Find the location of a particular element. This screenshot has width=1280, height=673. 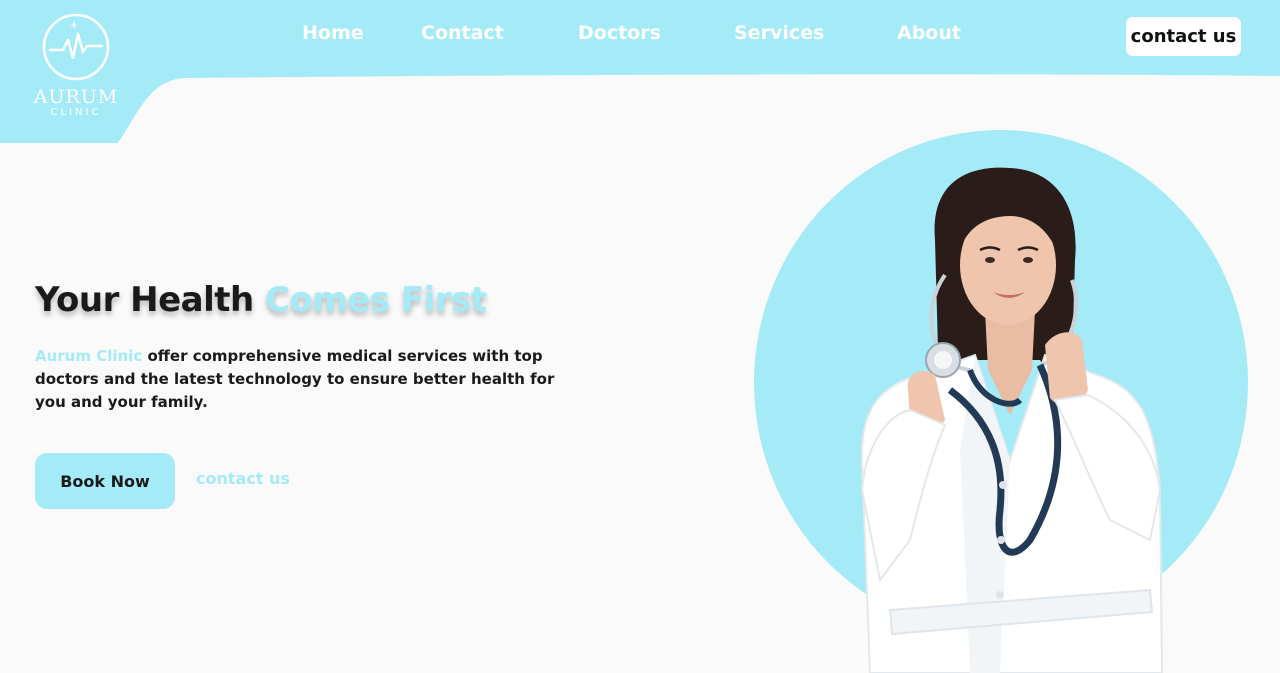

brand-logo: AURUM CLINIC is located at coordinates (76, 67).